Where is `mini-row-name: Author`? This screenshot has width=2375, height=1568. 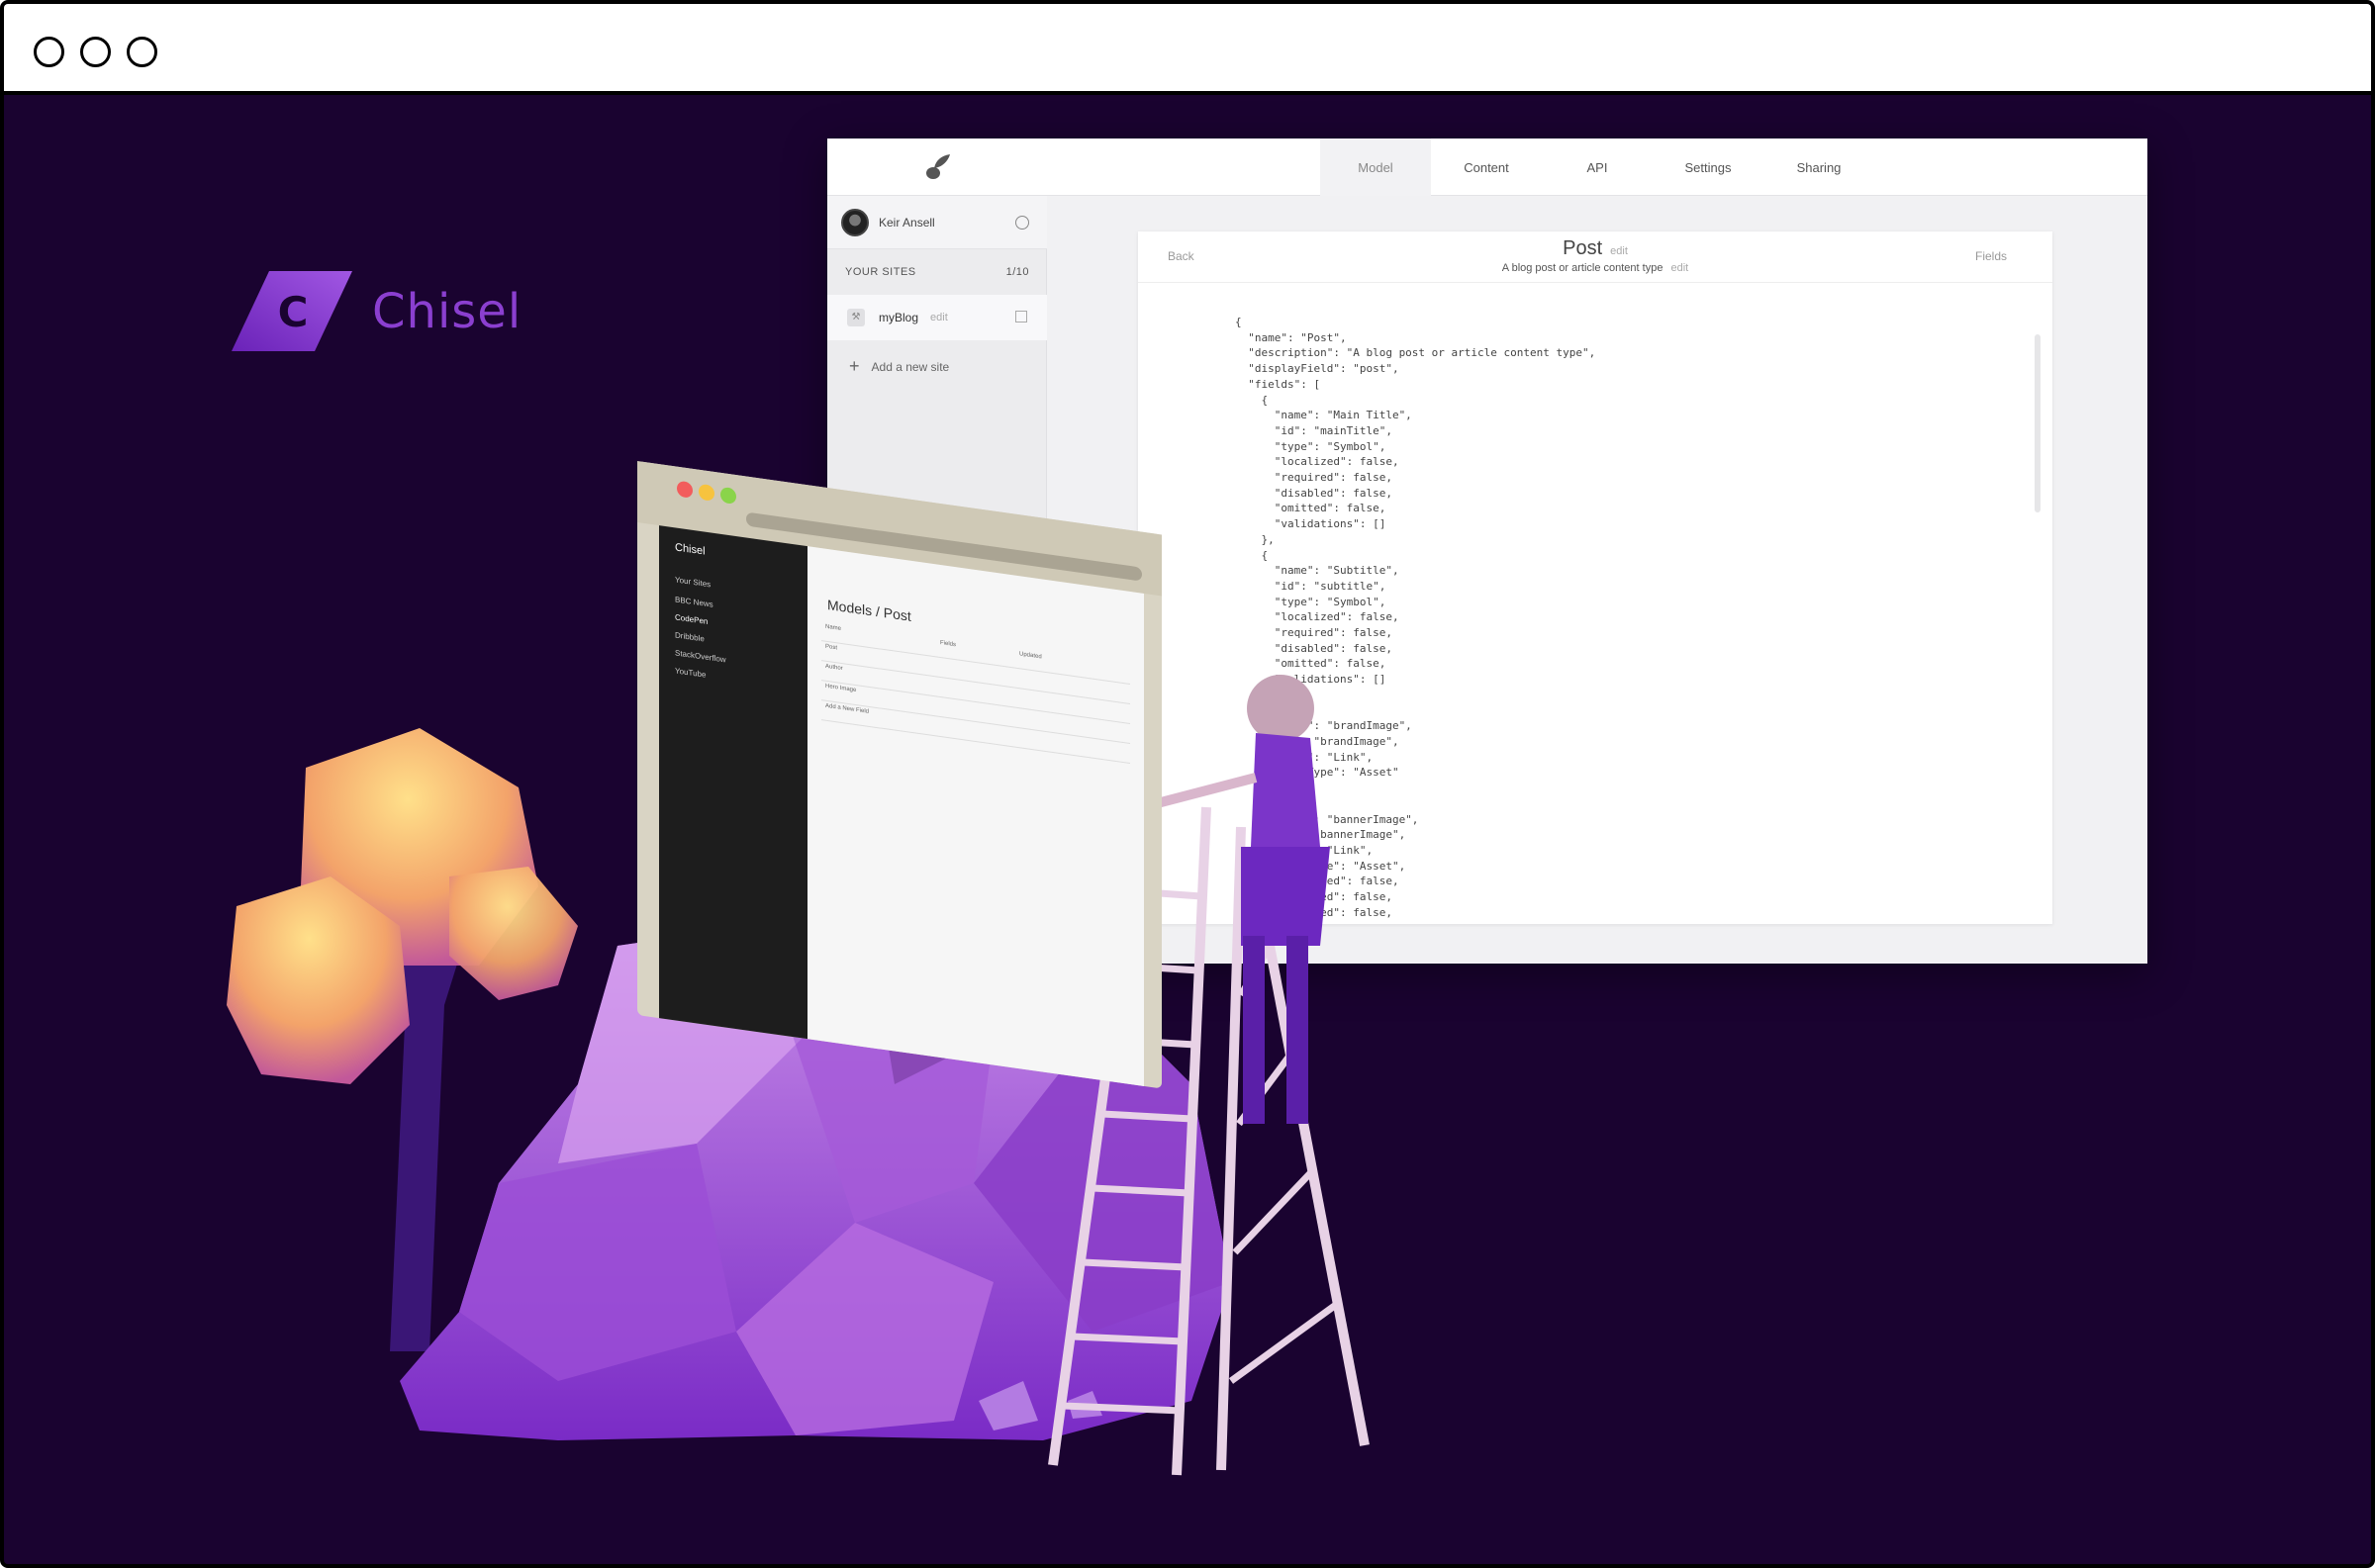
mini-row-name: Author is located at coordinates (834, 668).